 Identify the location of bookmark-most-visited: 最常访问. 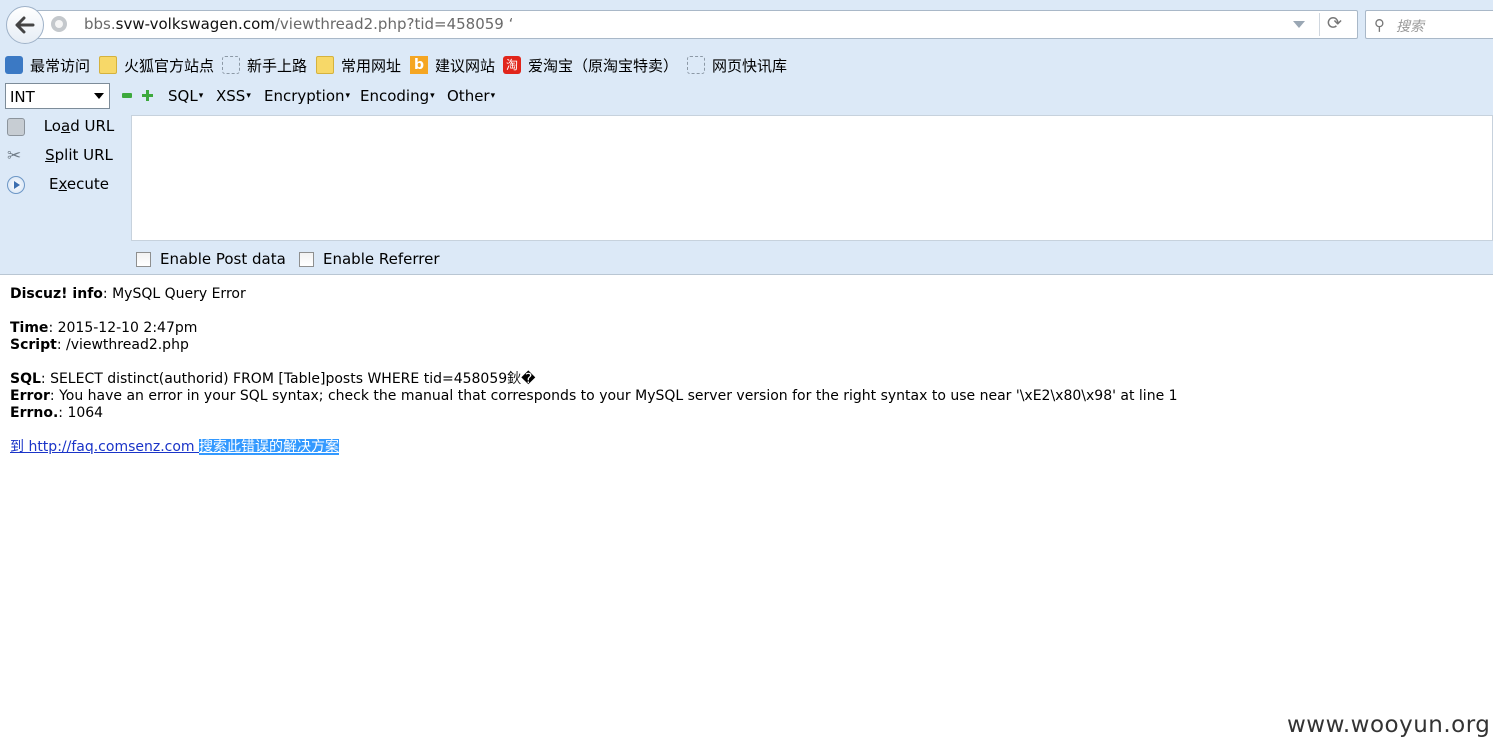
(47, 65).